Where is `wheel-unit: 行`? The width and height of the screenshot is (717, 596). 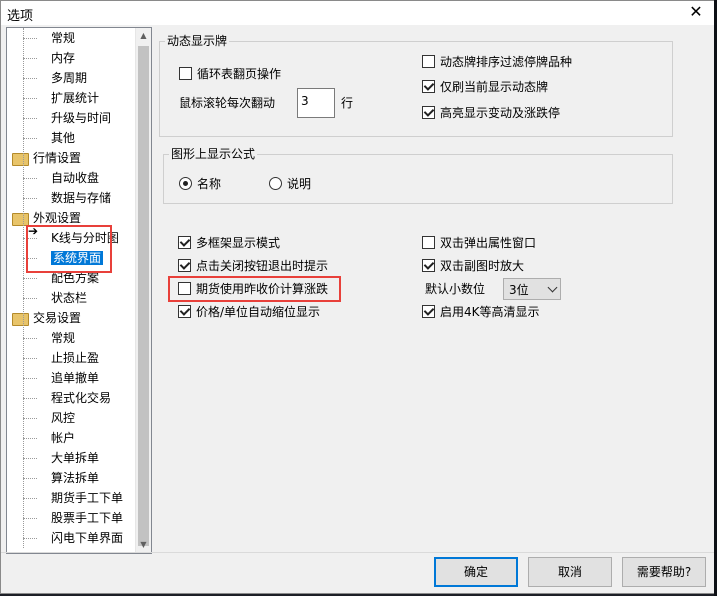 wheel-unit: 行 is located at coordinates (347, 103).